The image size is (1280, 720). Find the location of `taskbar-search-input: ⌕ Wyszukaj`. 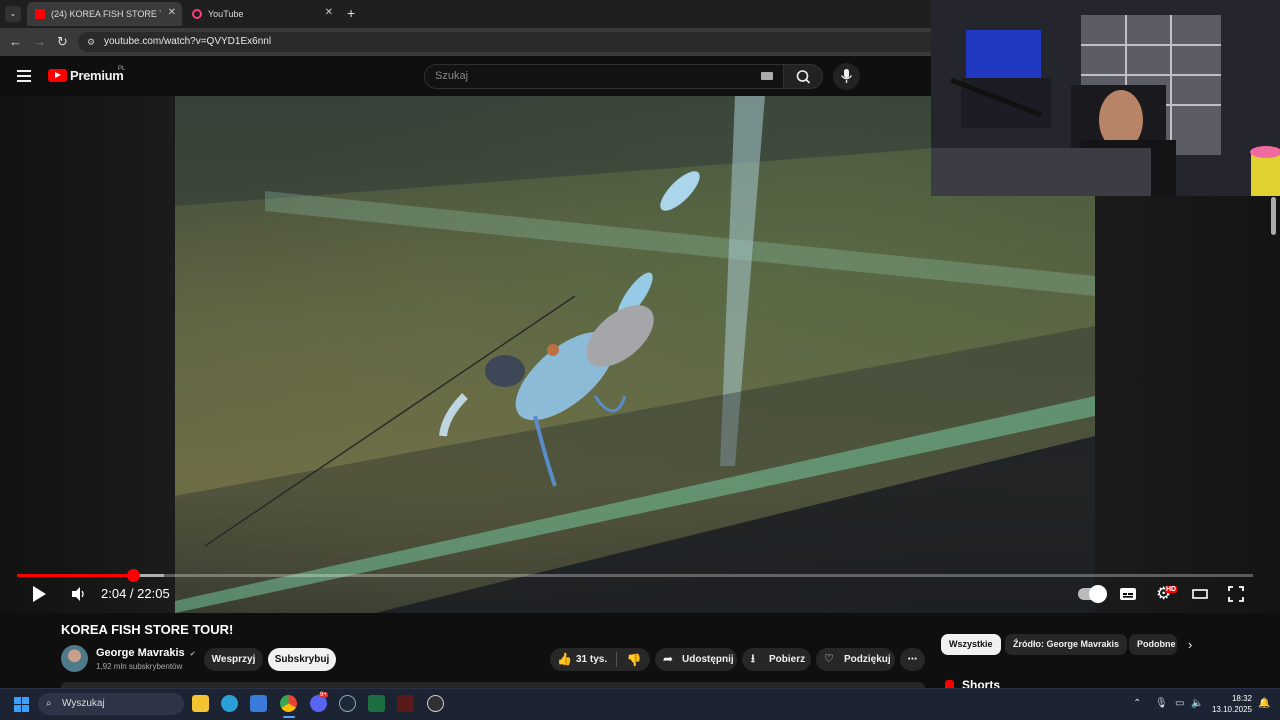

taskbar-search-input: ⌕ Wyszukaj is located at coordinates (111, 704).